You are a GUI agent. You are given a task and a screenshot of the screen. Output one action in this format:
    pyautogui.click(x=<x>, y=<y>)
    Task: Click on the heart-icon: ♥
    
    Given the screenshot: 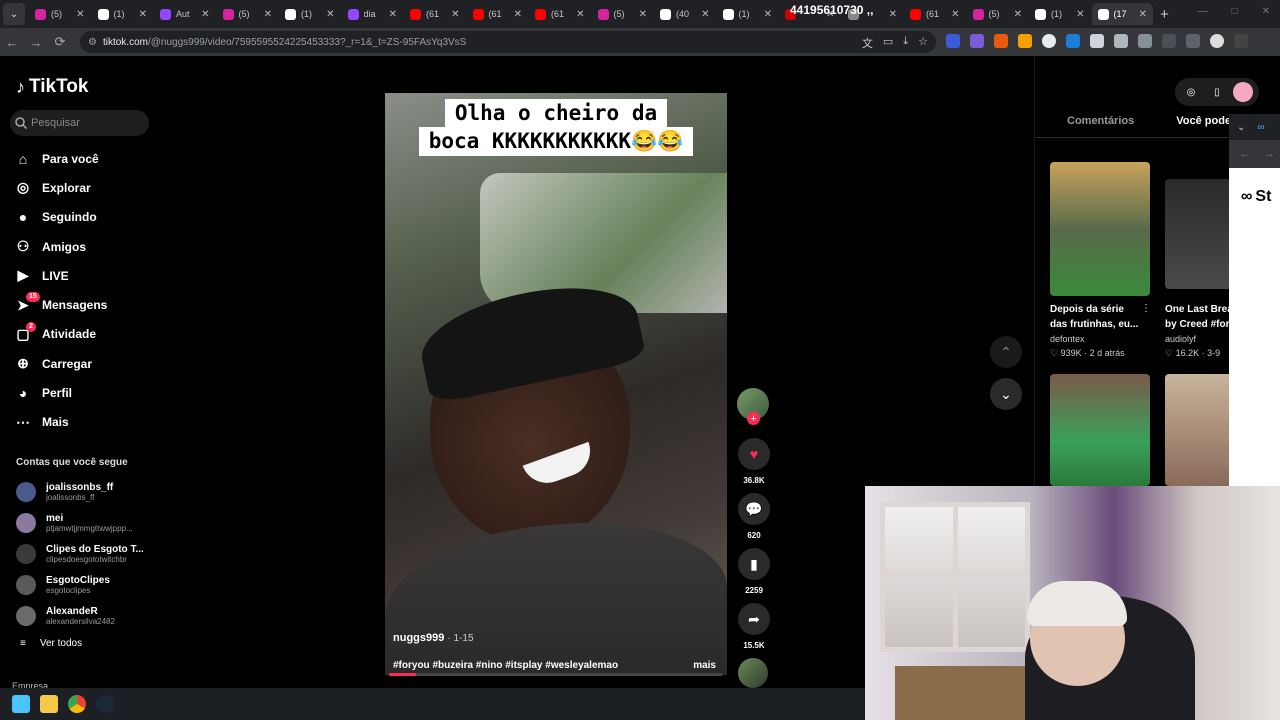 What is the action you would take?
    pyautogui.click(x=754, y=454)
    